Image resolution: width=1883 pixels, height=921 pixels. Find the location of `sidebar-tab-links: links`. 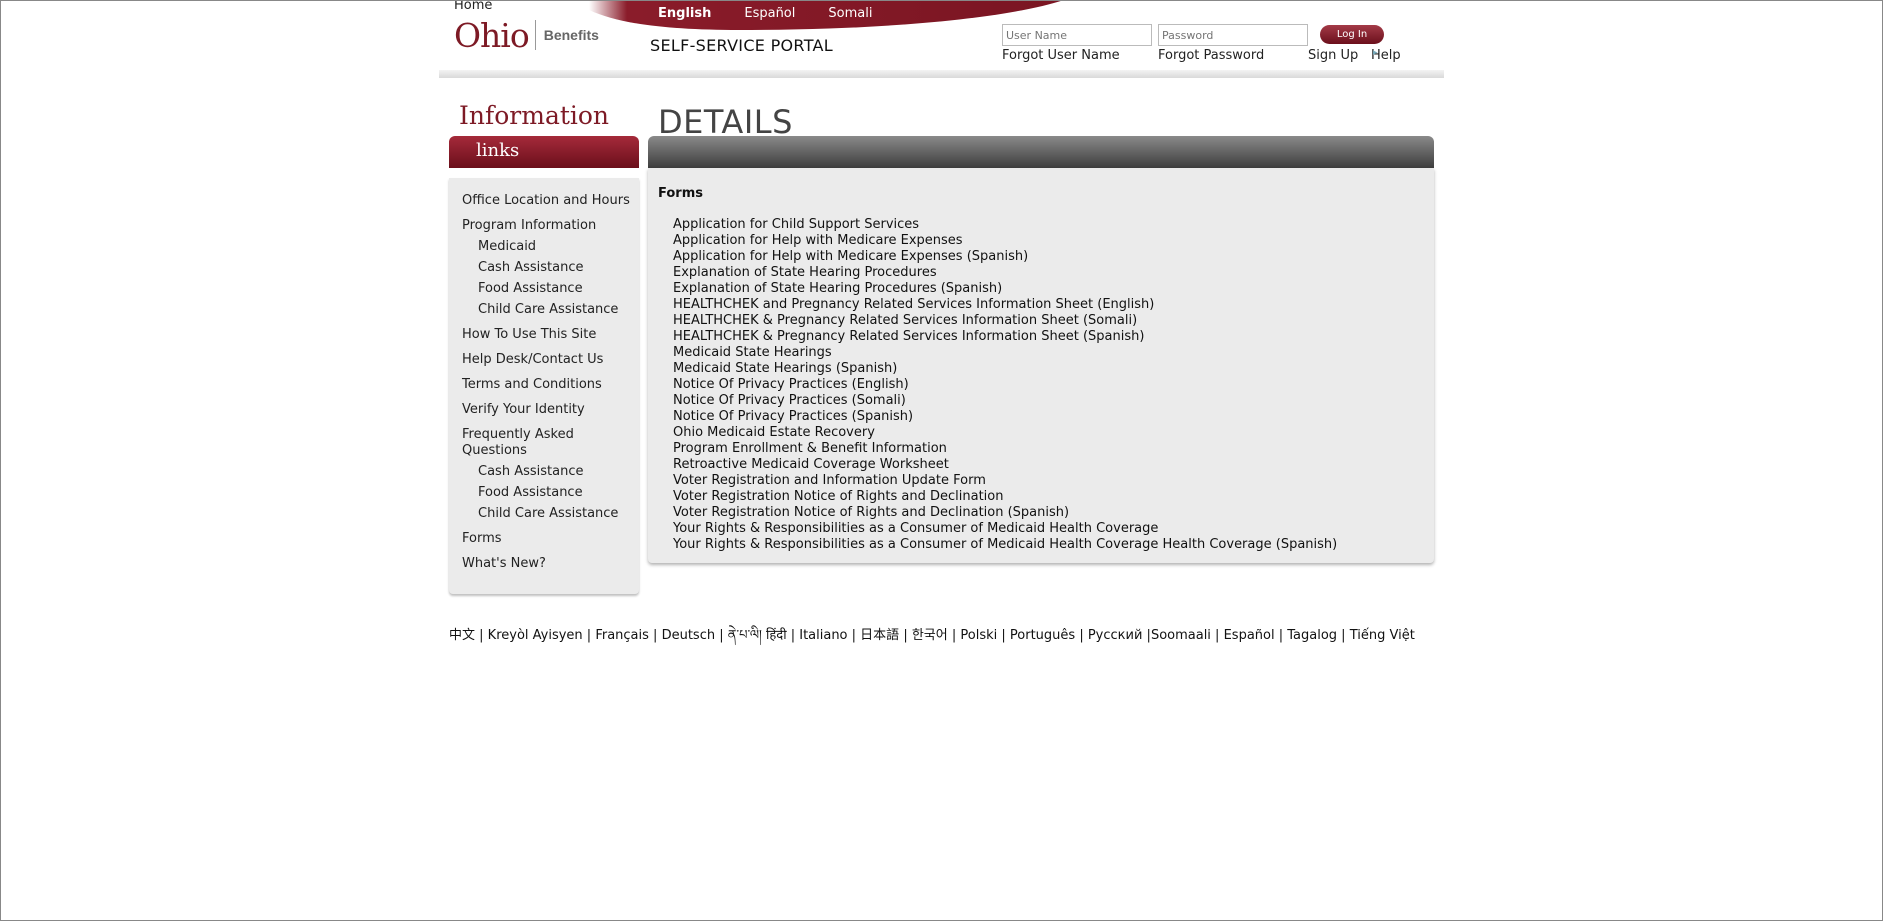

sidebar-tab-links: links is located at coordinates (544, 152).